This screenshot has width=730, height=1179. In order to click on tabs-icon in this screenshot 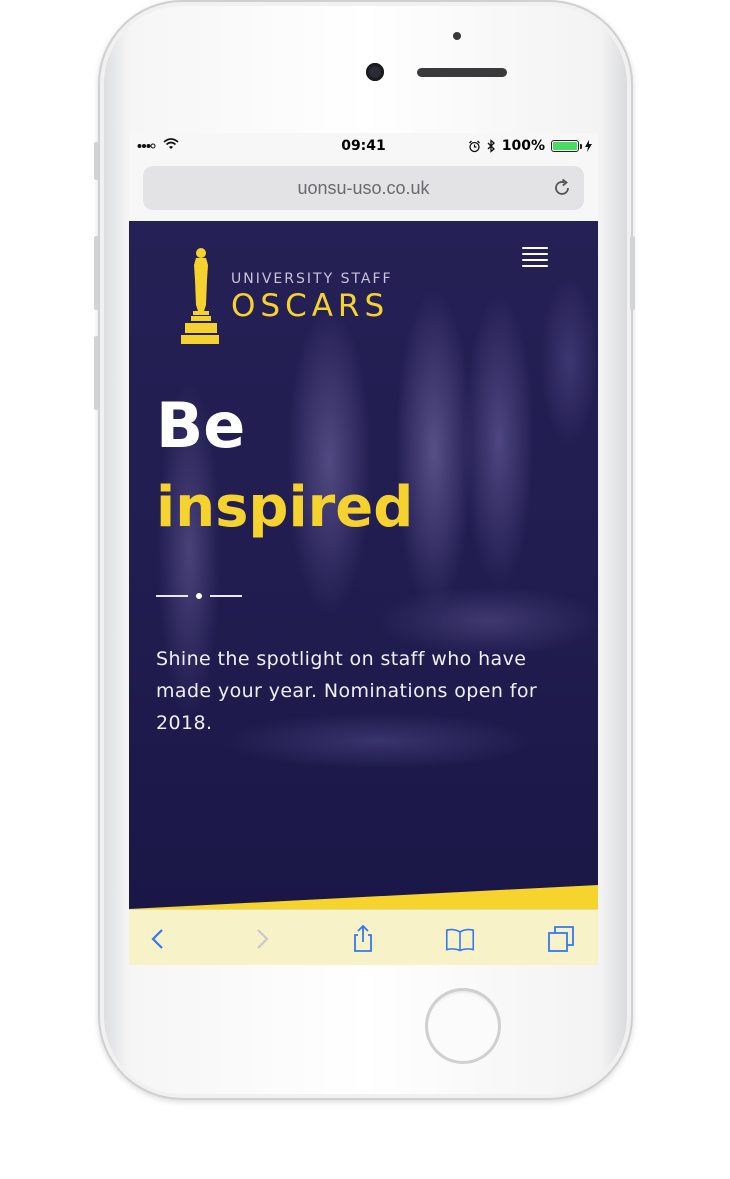, I will do `click(561, 939)`.